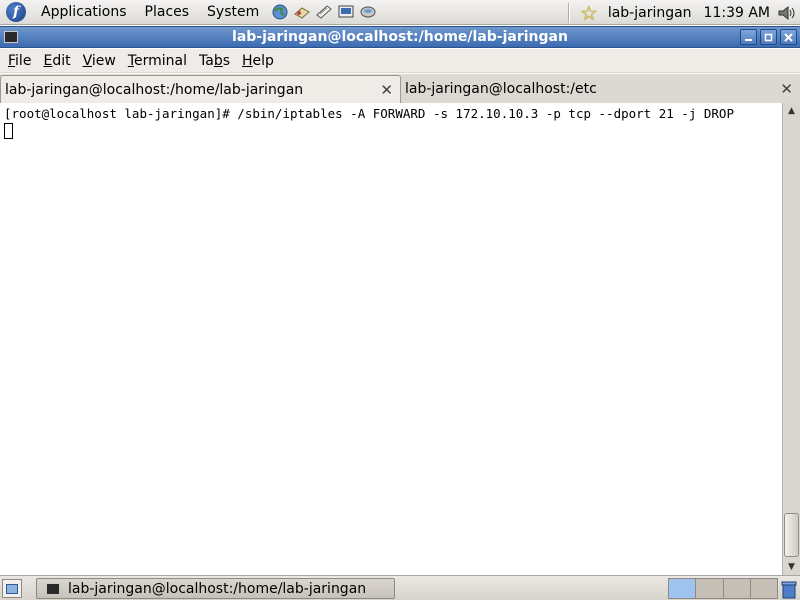 This screenshot has height=600, width=800. I want to click on menu-file: File, so click(19, 61).